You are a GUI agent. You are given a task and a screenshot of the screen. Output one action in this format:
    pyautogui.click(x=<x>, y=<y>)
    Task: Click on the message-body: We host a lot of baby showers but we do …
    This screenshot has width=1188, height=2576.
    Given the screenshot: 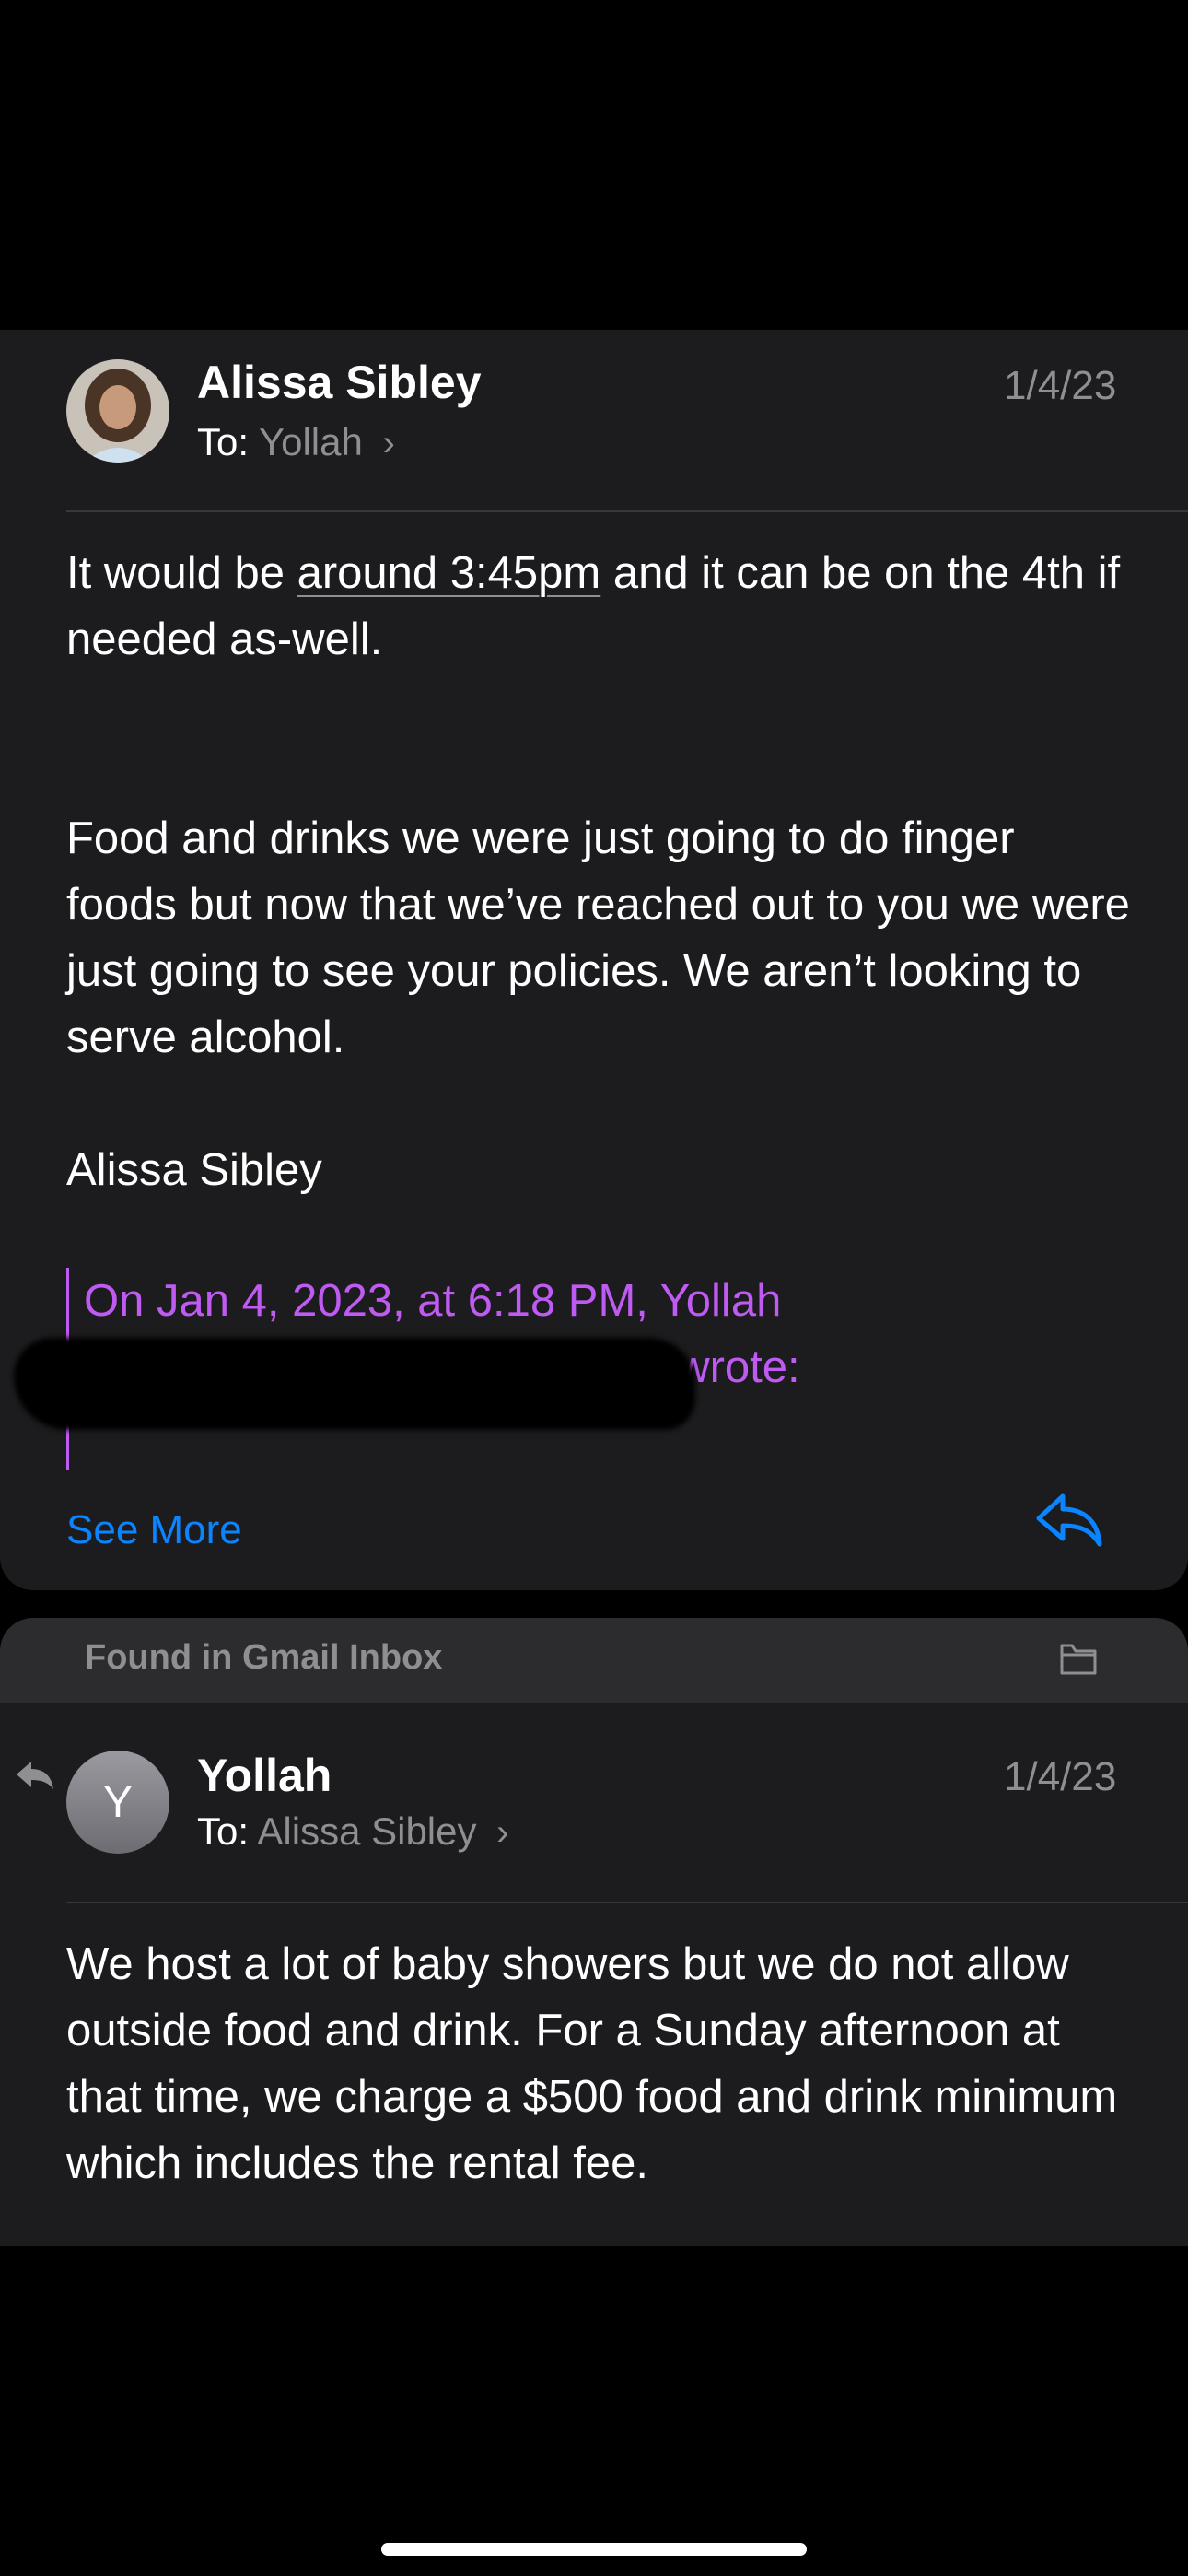 What is the action you would take?
    pyautogui.click(x=592, y=2063)
    